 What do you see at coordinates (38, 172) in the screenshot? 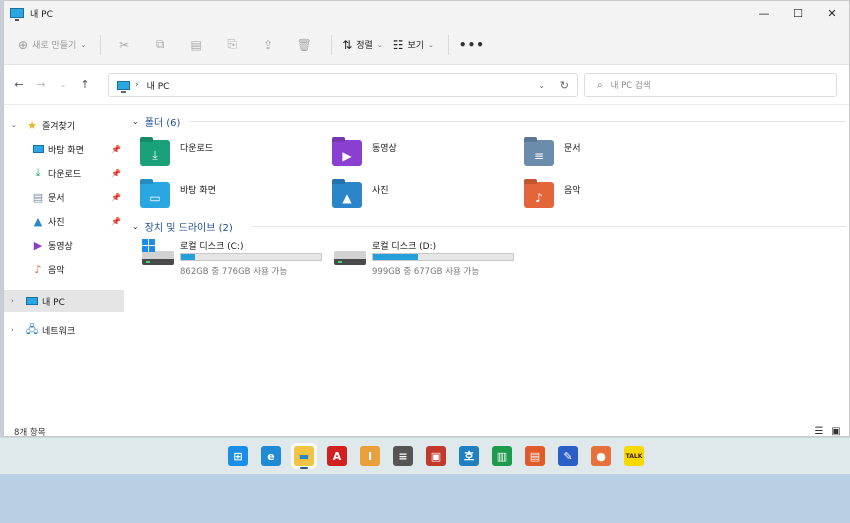
I see `download-icon: ⤓` at bounding box center [38, 172].